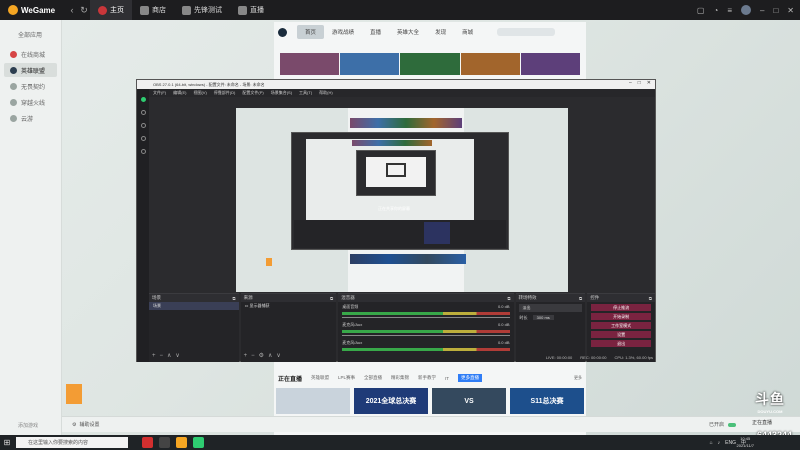 Image resolution: width=800 pixels, height=450 pixels. What do you see at coordinates (746, 442) in the screenshot?
I see `taskbar-clock: 10:45 2021/11/7` at bounding box center [746, 442].